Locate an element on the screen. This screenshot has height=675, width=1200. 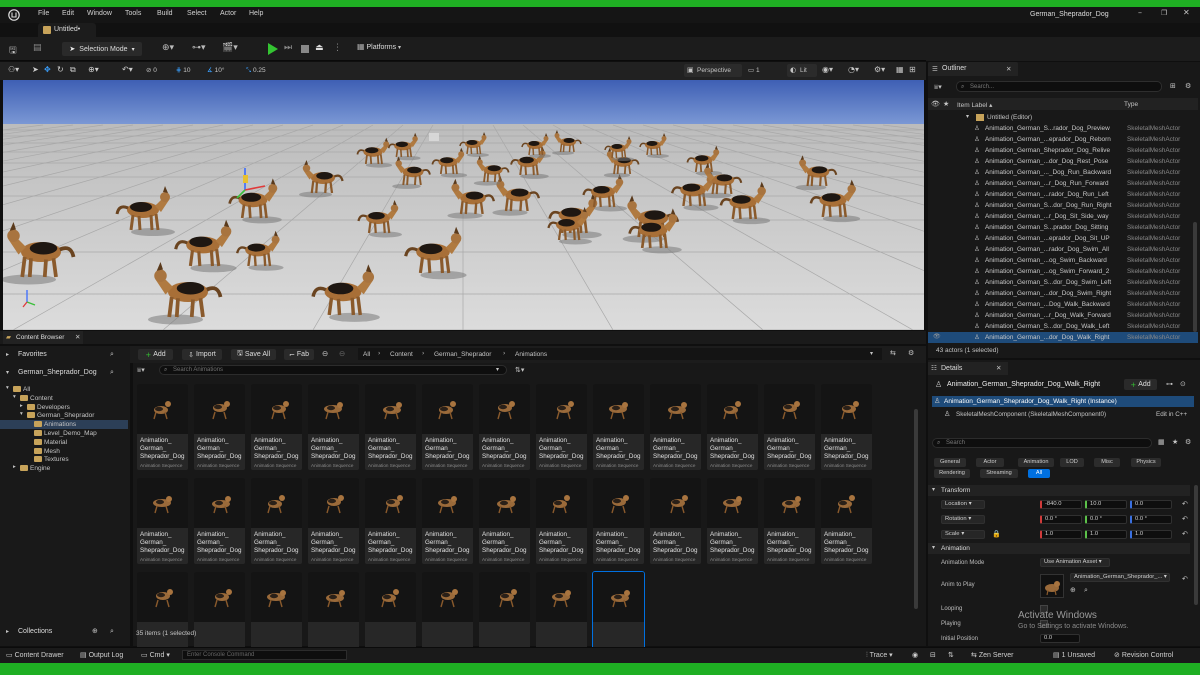
filter-lod: LOD is located at coordinates (1072, 462).